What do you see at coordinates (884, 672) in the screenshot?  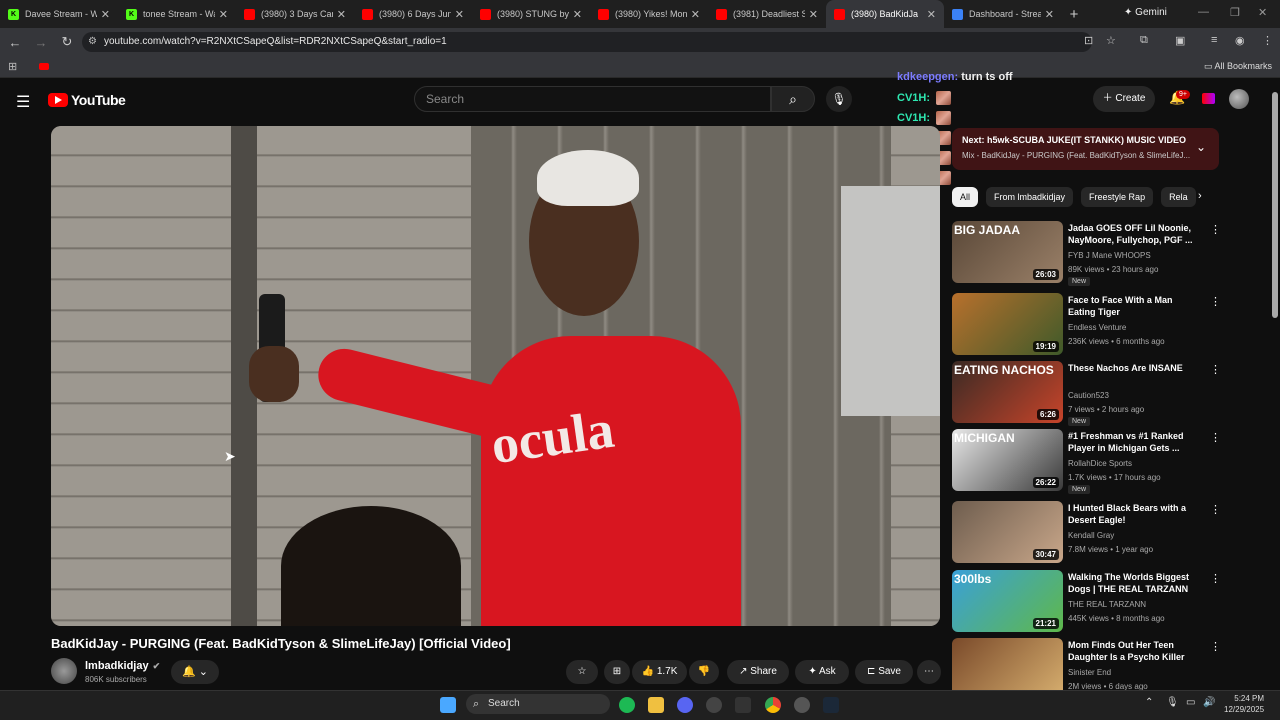 I see `save-button: ⊏ Save` at bounding box center [884, 672].